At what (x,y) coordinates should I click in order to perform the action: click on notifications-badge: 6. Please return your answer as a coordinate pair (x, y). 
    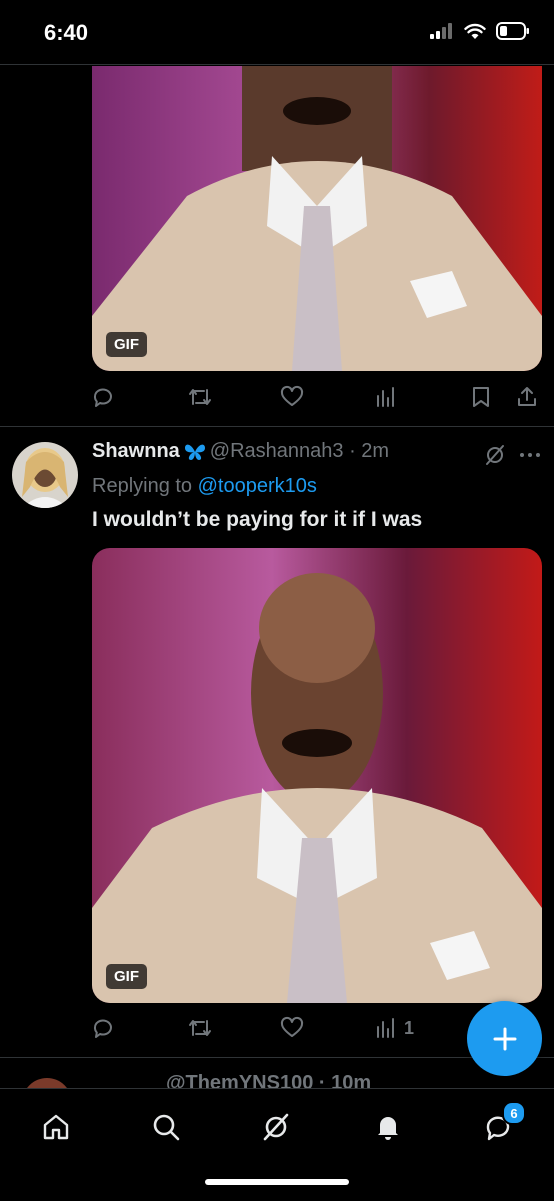
    Looking at the image, I should click on (514, 1113).